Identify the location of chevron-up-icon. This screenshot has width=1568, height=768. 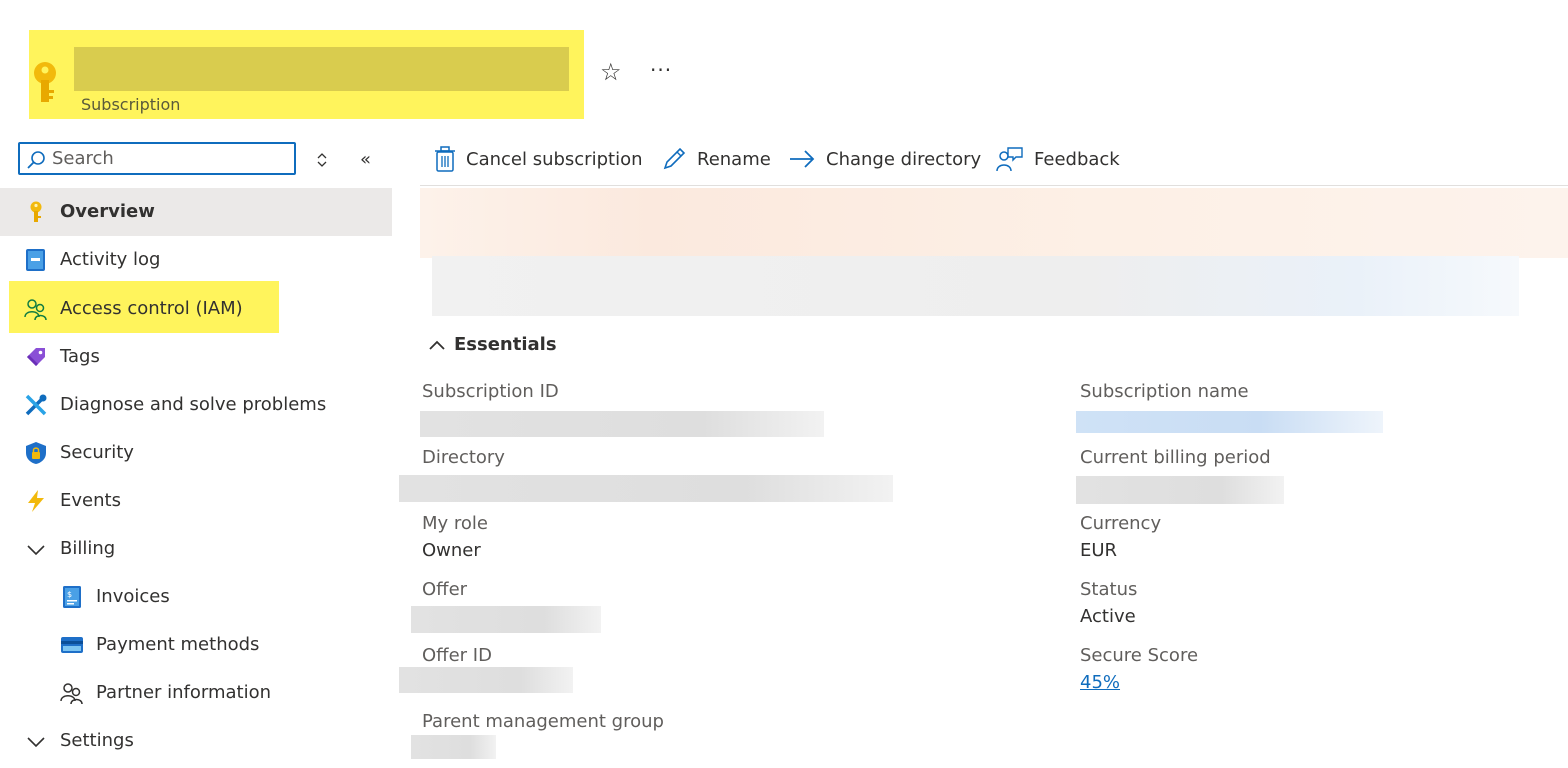
(437, 345).